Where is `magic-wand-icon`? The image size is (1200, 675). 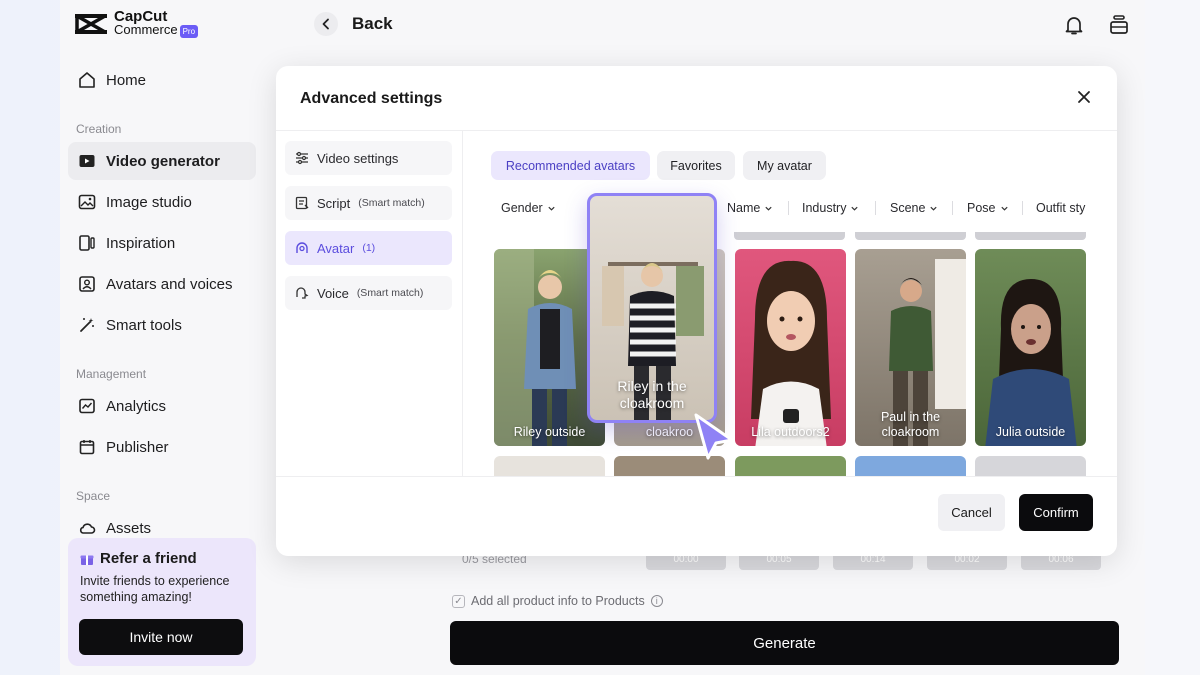
magic-wand-icon is located at coordinates (87, 325).